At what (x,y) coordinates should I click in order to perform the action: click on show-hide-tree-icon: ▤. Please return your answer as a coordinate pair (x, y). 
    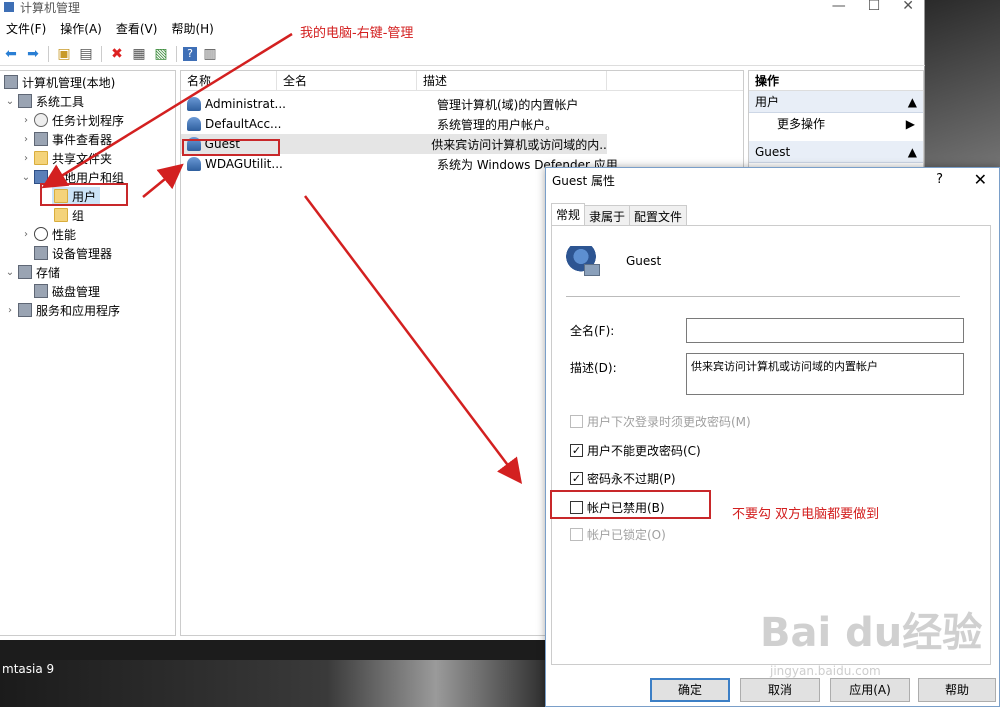
    Looking at the image, I should click on (86, 54).